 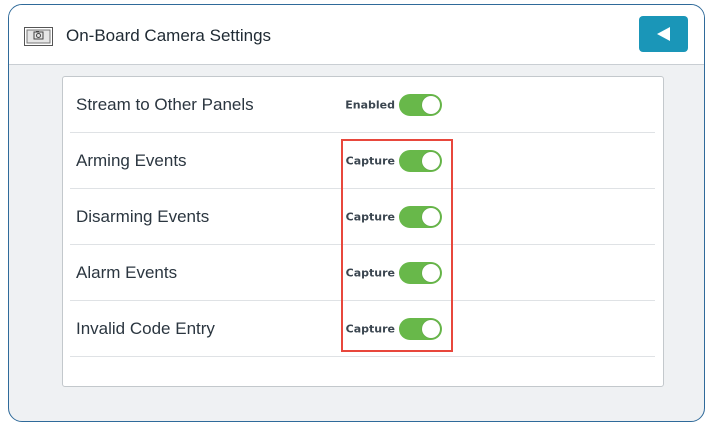 I want to click on row-divider, so click(x=362, y=356).